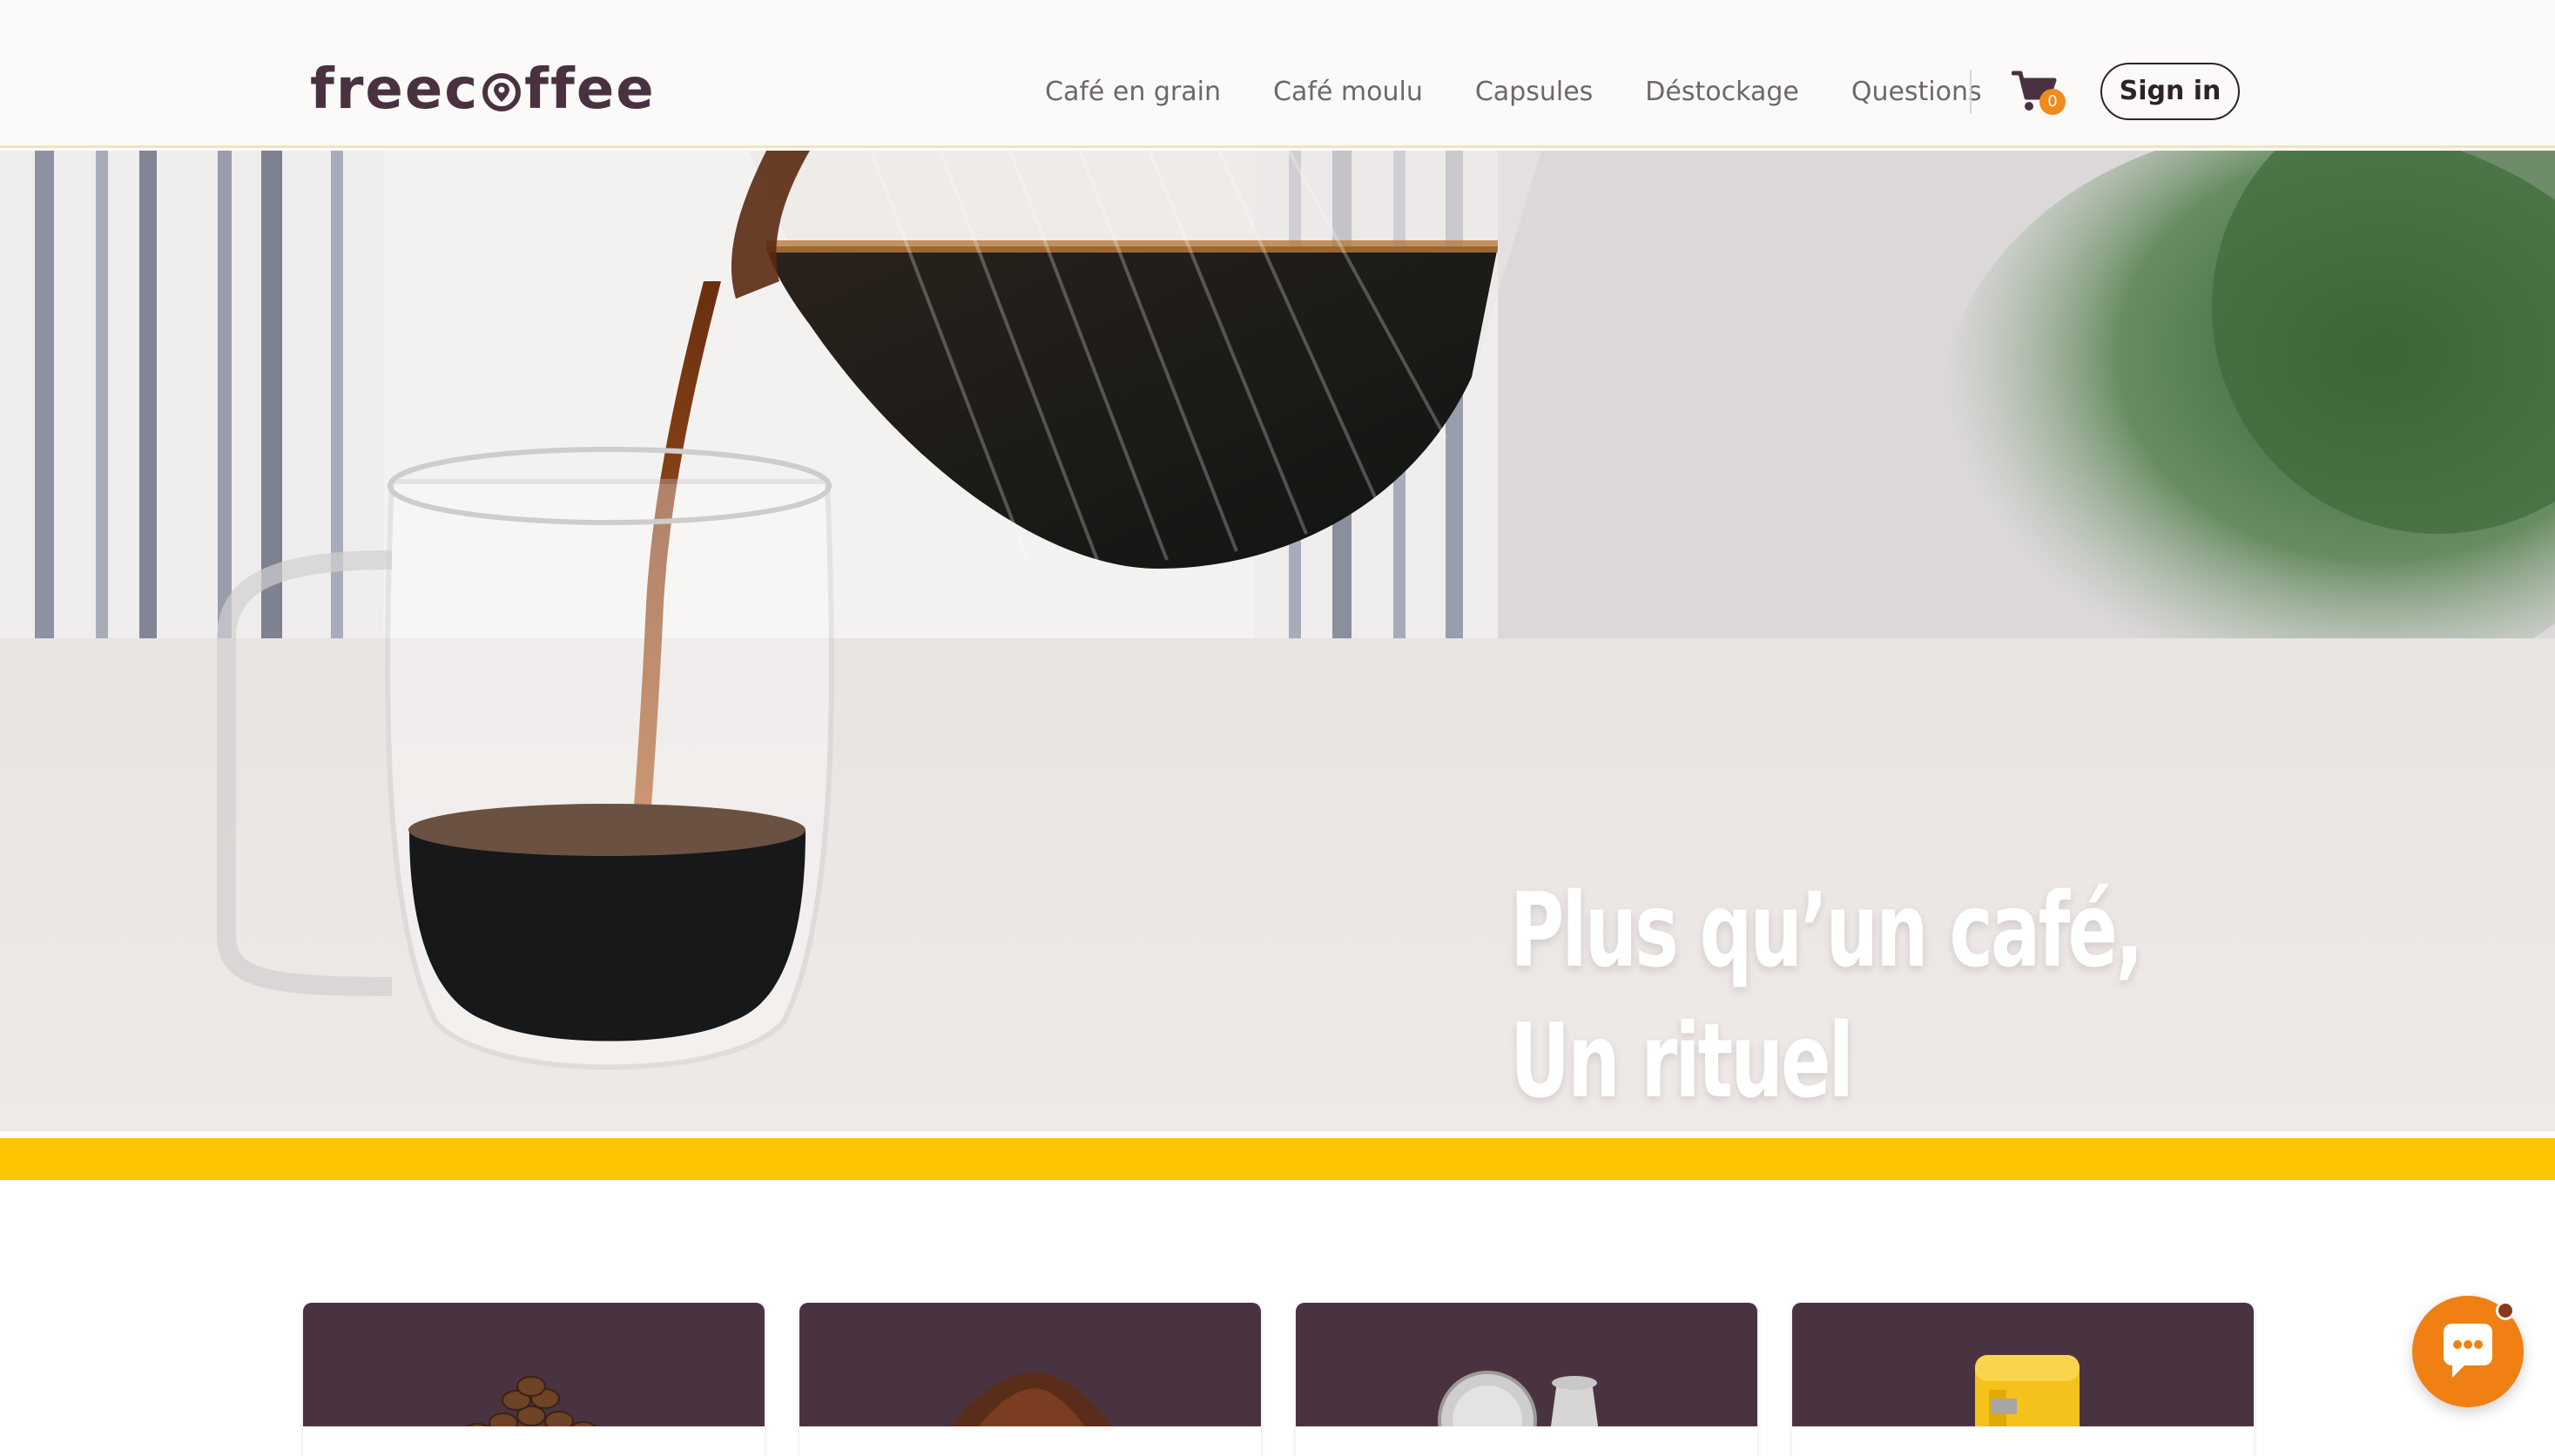  I want to click on category-card-capsules, so click(1526, 1379).